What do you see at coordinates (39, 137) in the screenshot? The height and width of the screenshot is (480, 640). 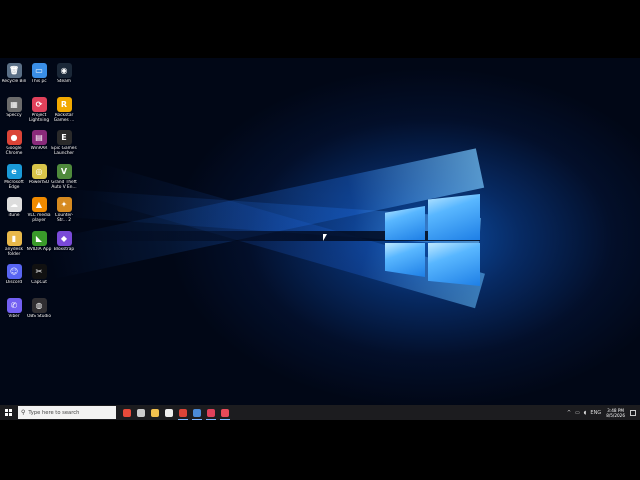 I see `app-icon: ▤` at bounding box center [39, 137].